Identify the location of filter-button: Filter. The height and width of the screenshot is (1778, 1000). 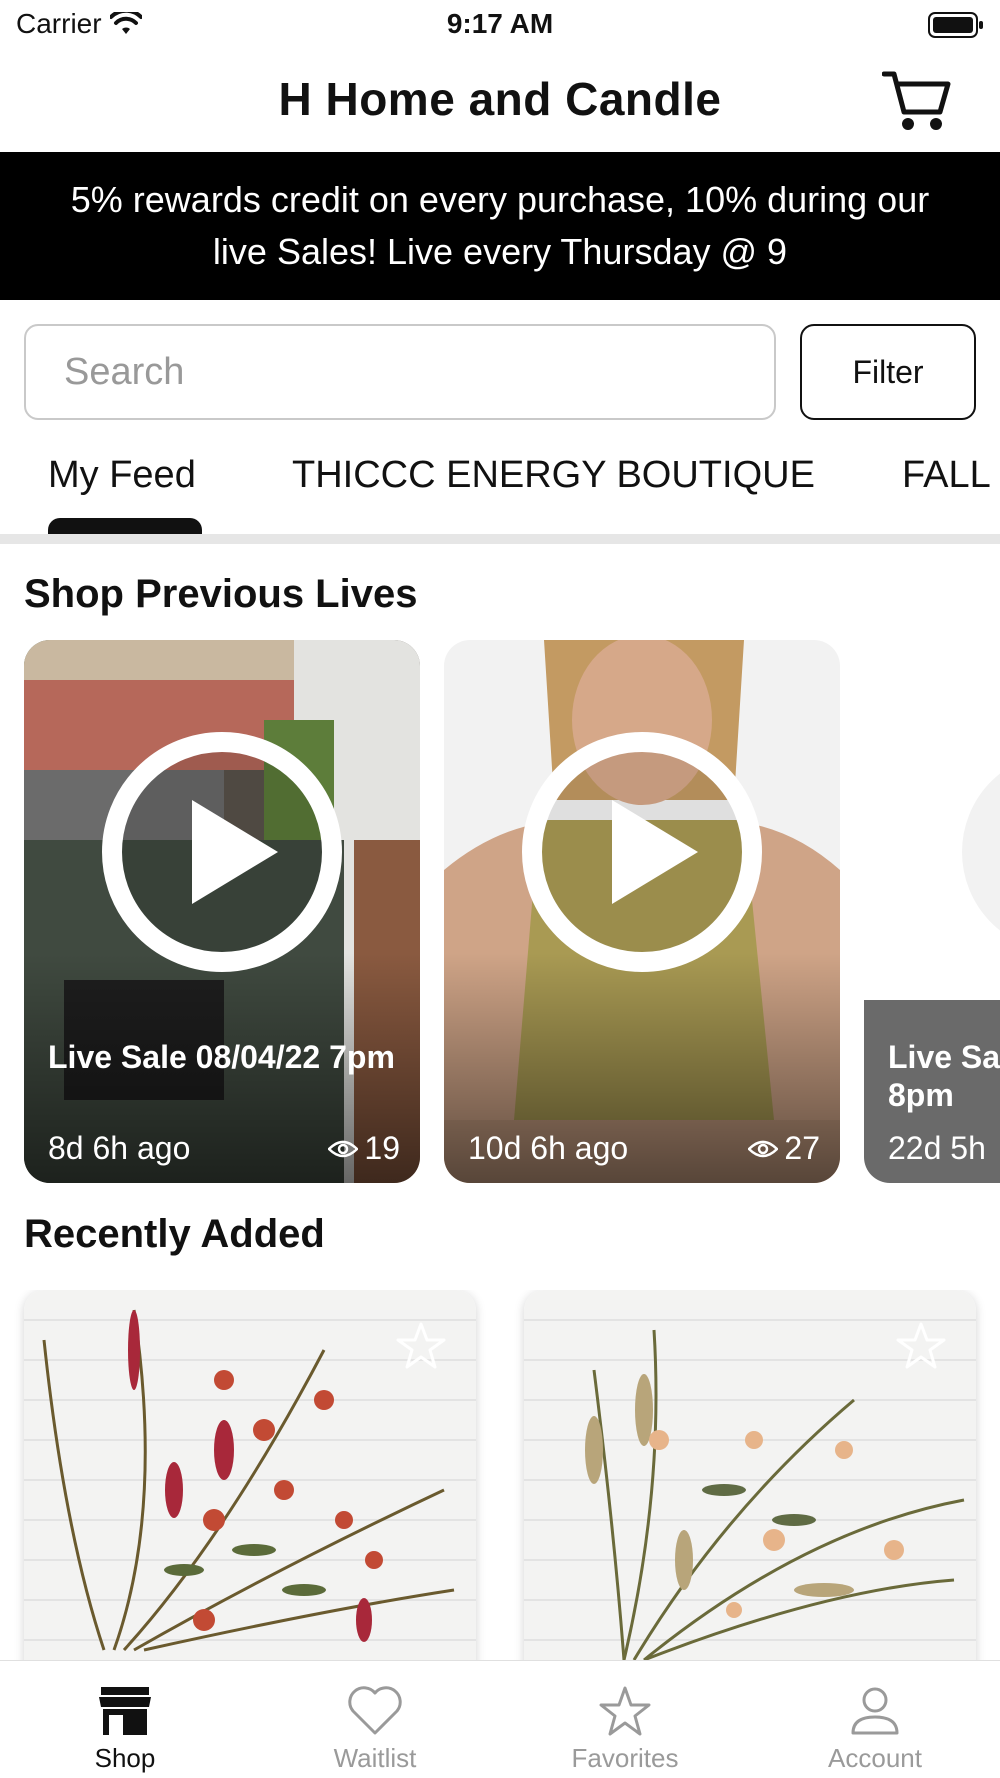
(888, 372).